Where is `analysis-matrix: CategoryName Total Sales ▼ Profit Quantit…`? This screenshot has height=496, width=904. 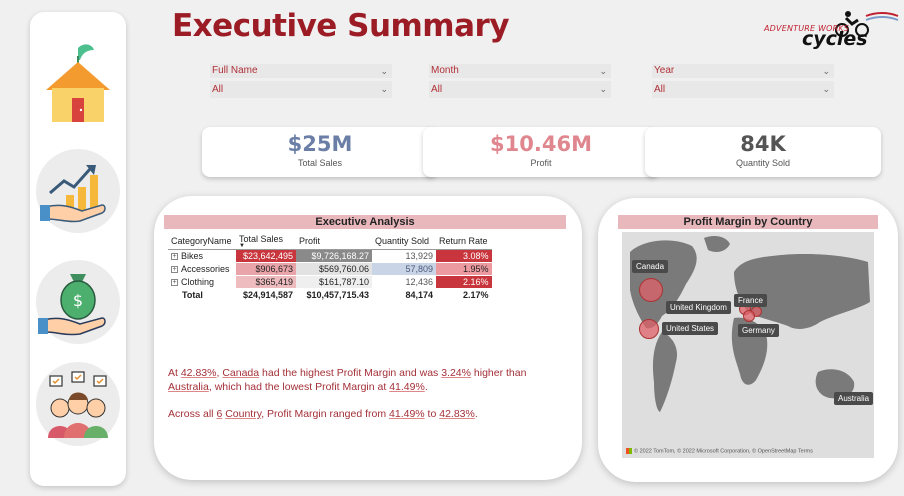 analysis-matrix: CategoryName Total Sales ▼ Profit Quantit… is located at coordinates (330, 267).